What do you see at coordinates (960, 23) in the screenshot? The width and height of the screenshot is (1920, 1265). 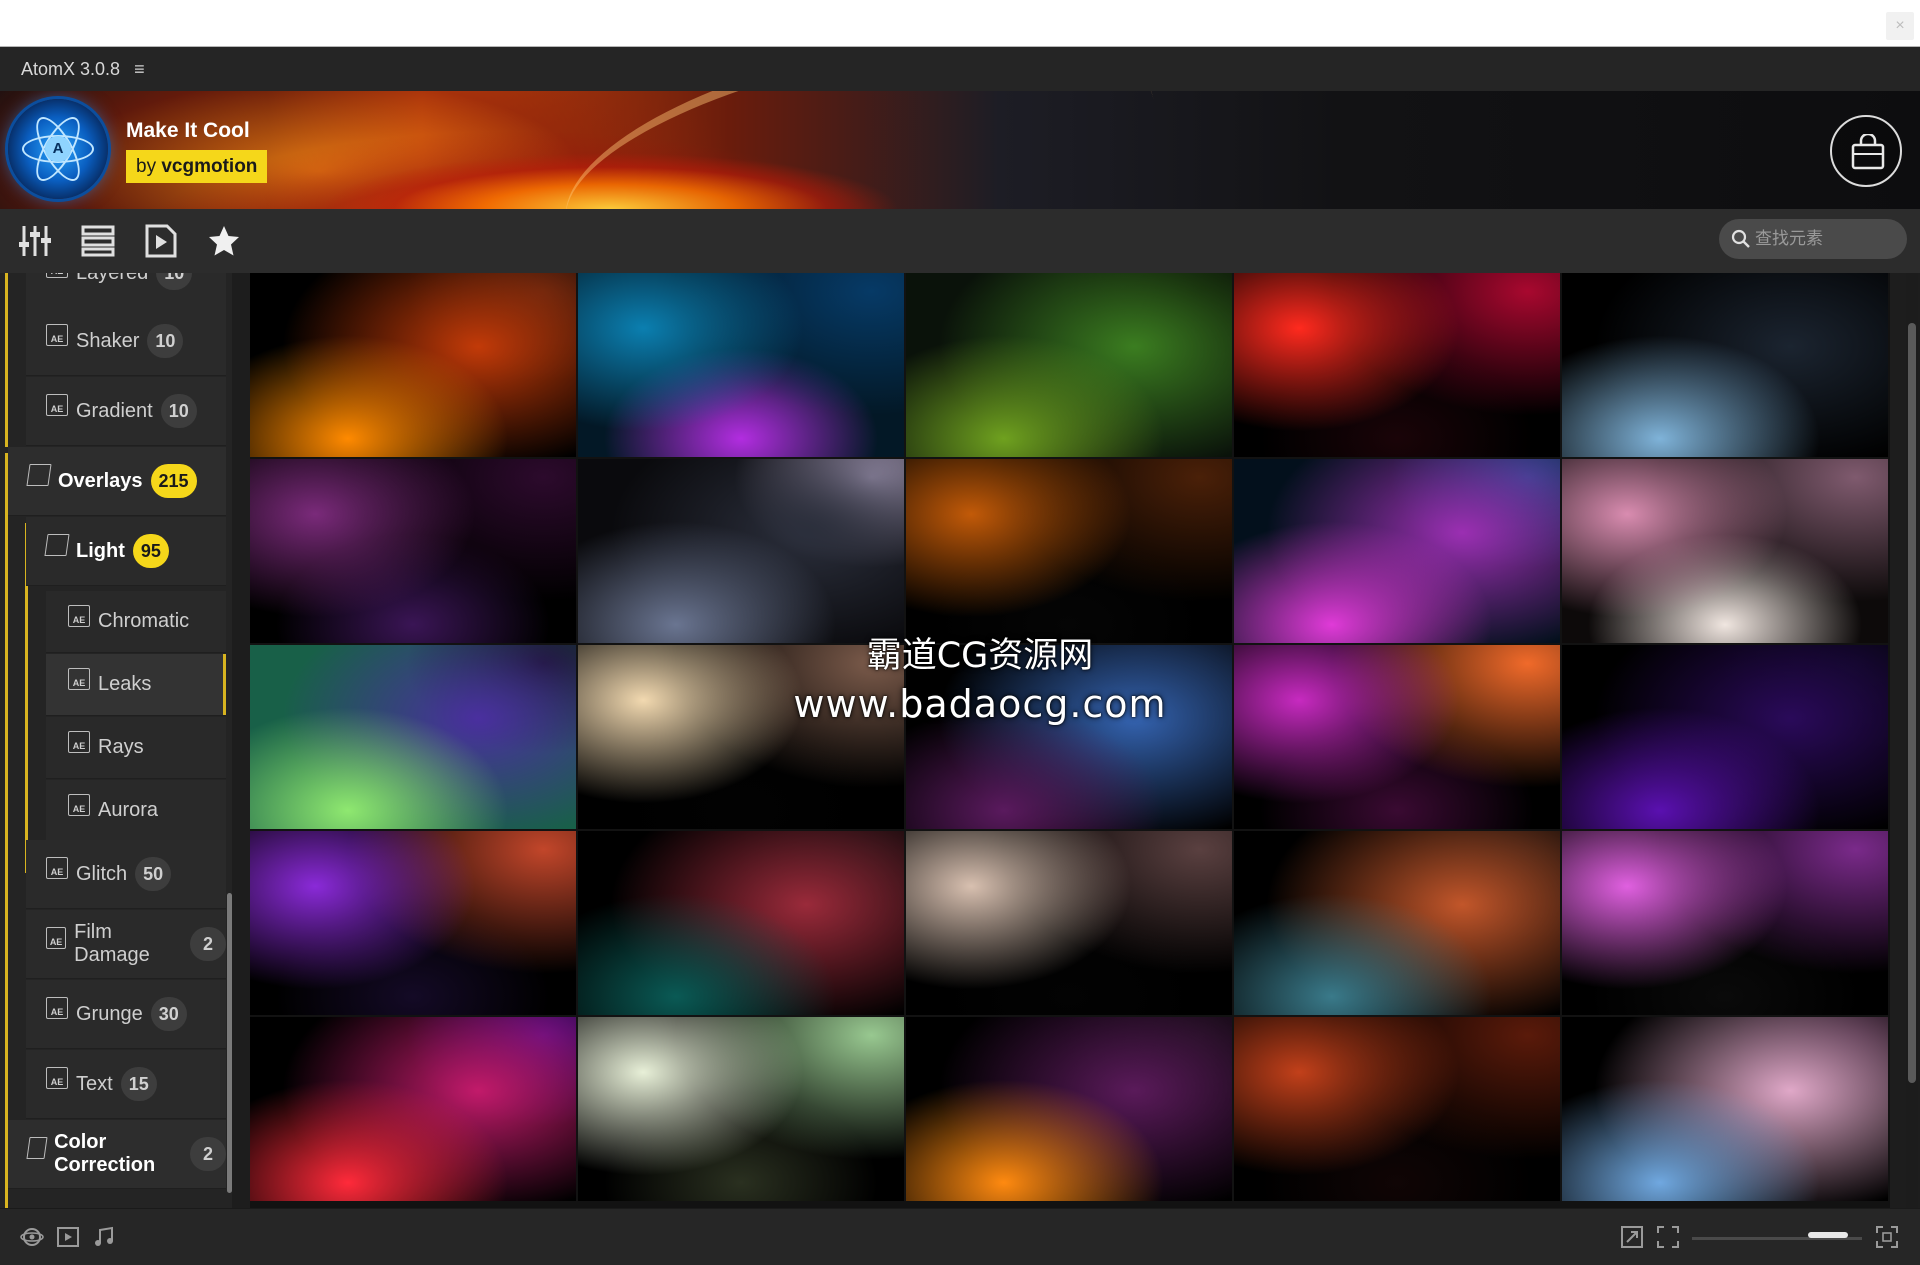 I see `window-frame: ×` at bounding box center [960, 23].